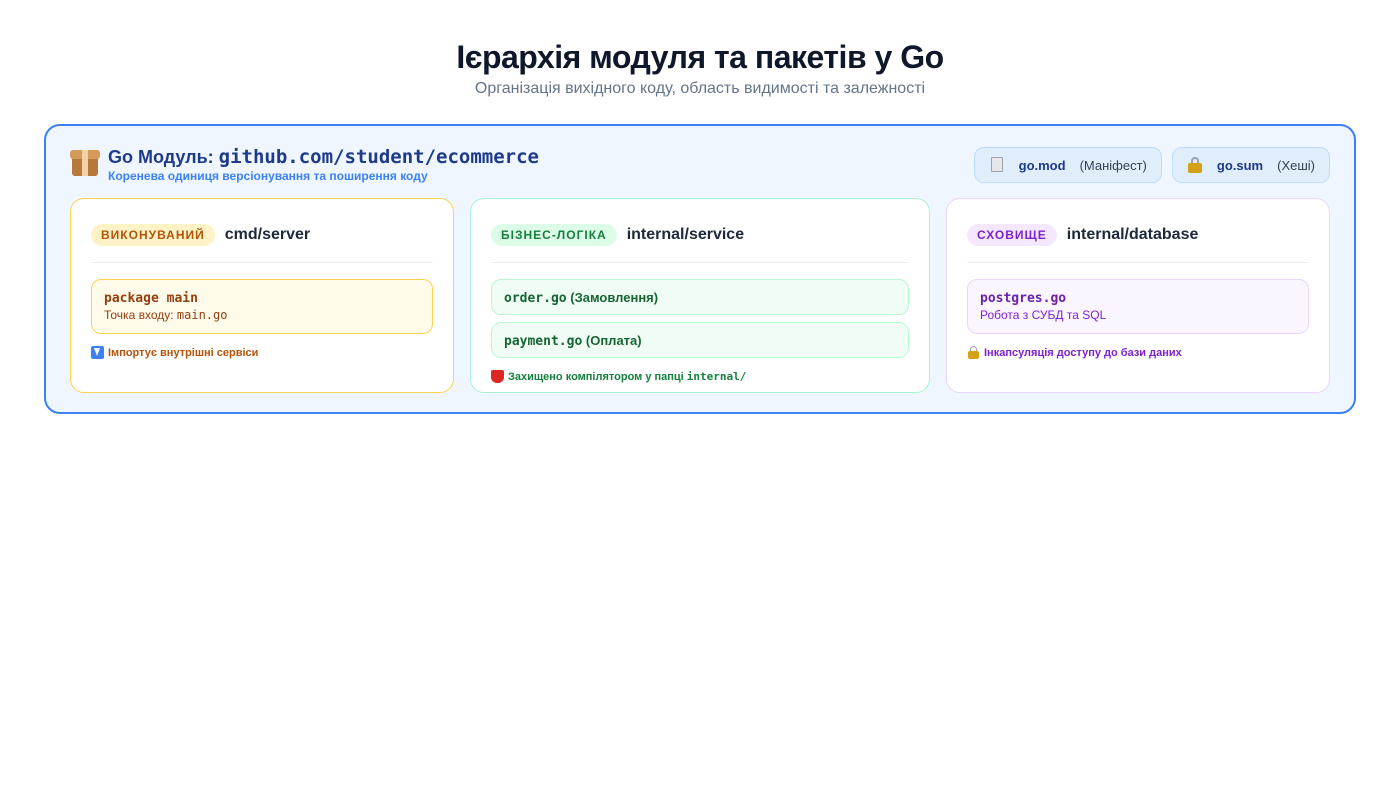 This screenshot has width=1400, height=788. Describe the element at coordinates (1067, 165) in the screenshot. I see `go-mod-pill: go.mod (Маніфест)` at that location.